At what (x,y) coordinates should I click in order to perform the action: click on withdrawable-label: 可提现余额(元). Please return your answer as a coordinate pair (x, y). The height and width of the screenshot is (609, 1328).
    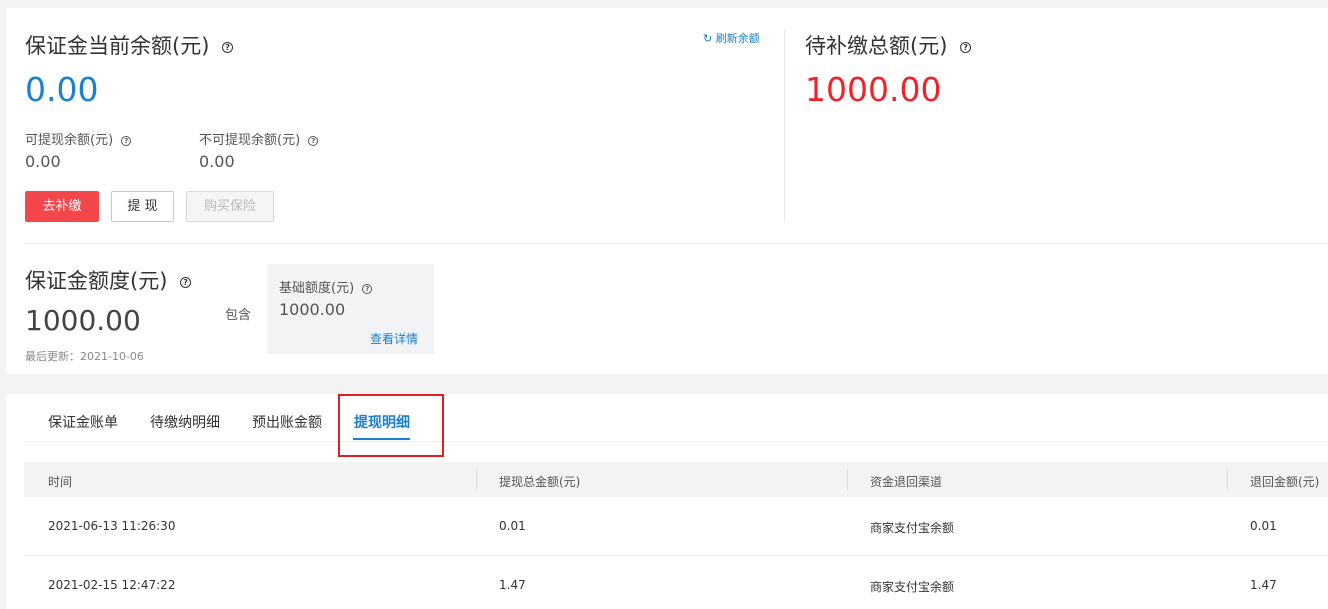
    Looking at the image, I should click on (69, 140).